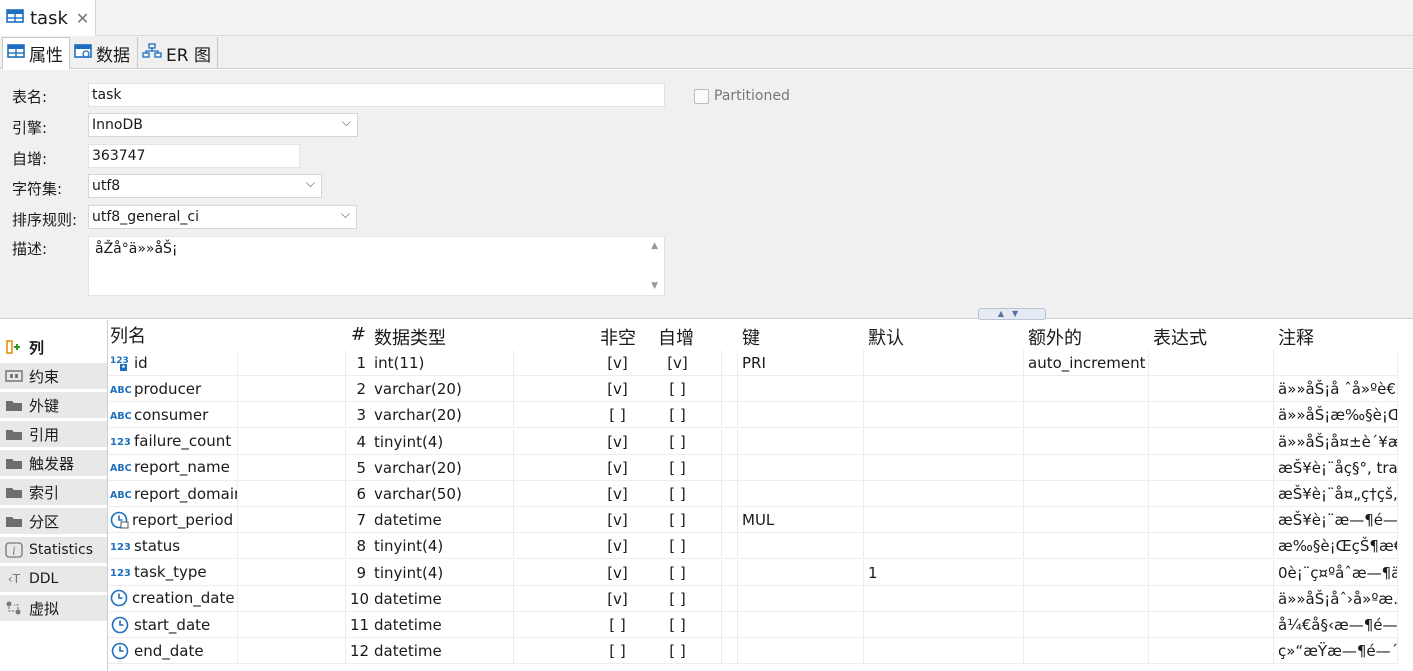 The image size is (1413, 671). I want to click on column-header-number: #, so click(358, 335).